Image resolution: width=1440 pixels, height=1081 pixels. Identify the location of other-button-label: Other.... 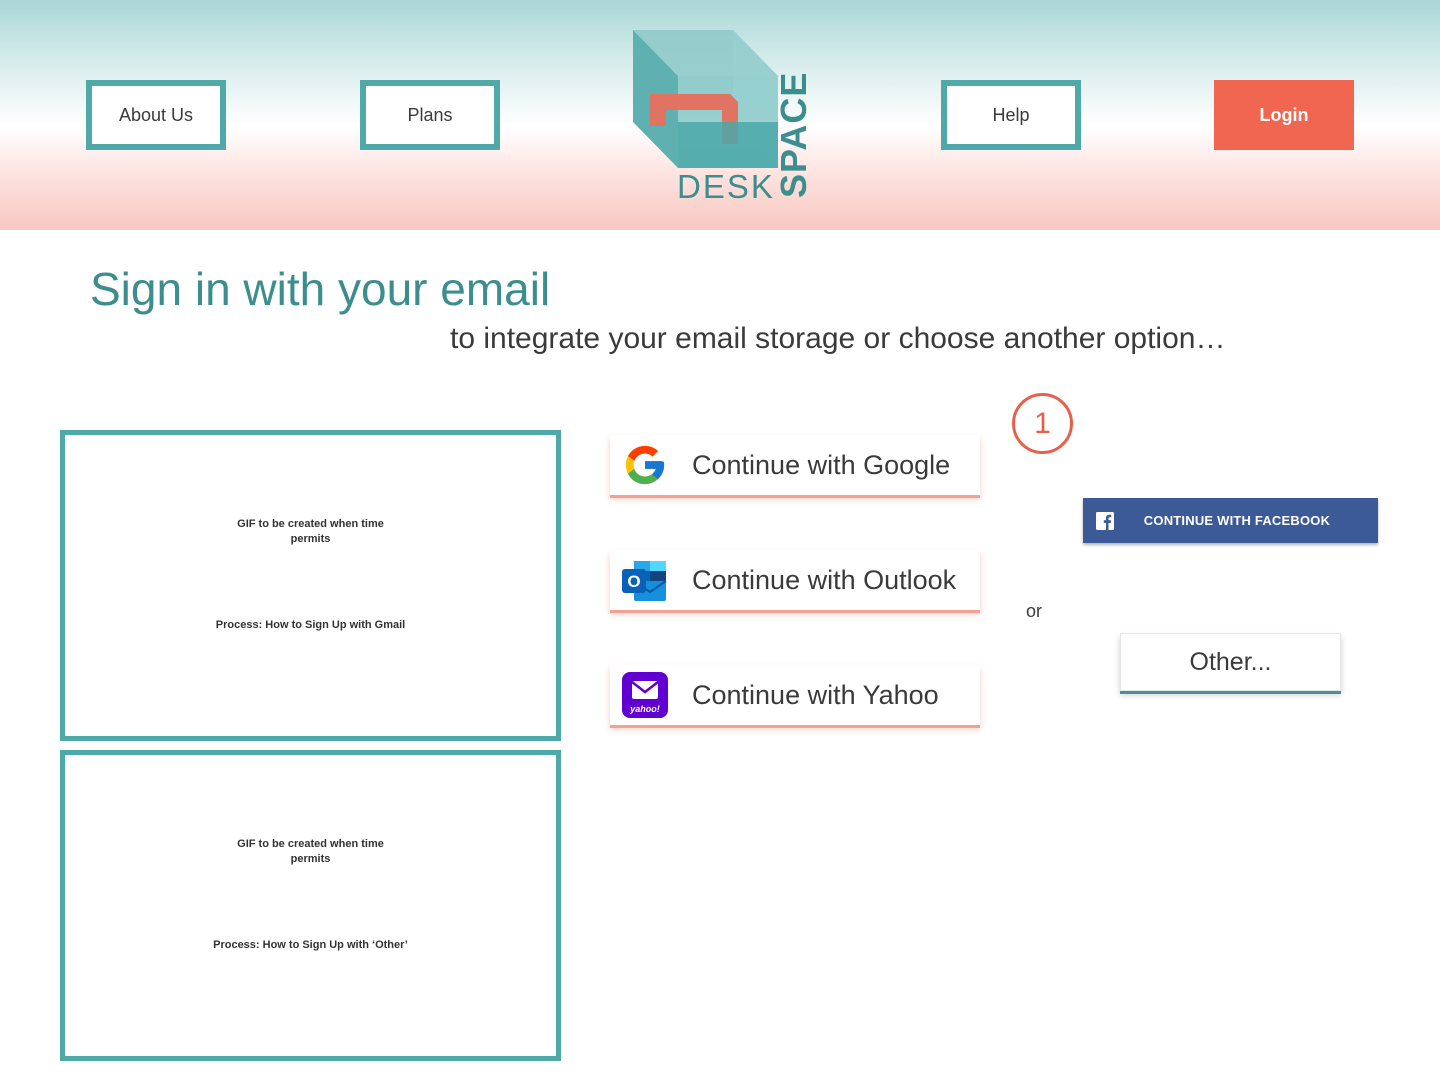
(1230, 661).